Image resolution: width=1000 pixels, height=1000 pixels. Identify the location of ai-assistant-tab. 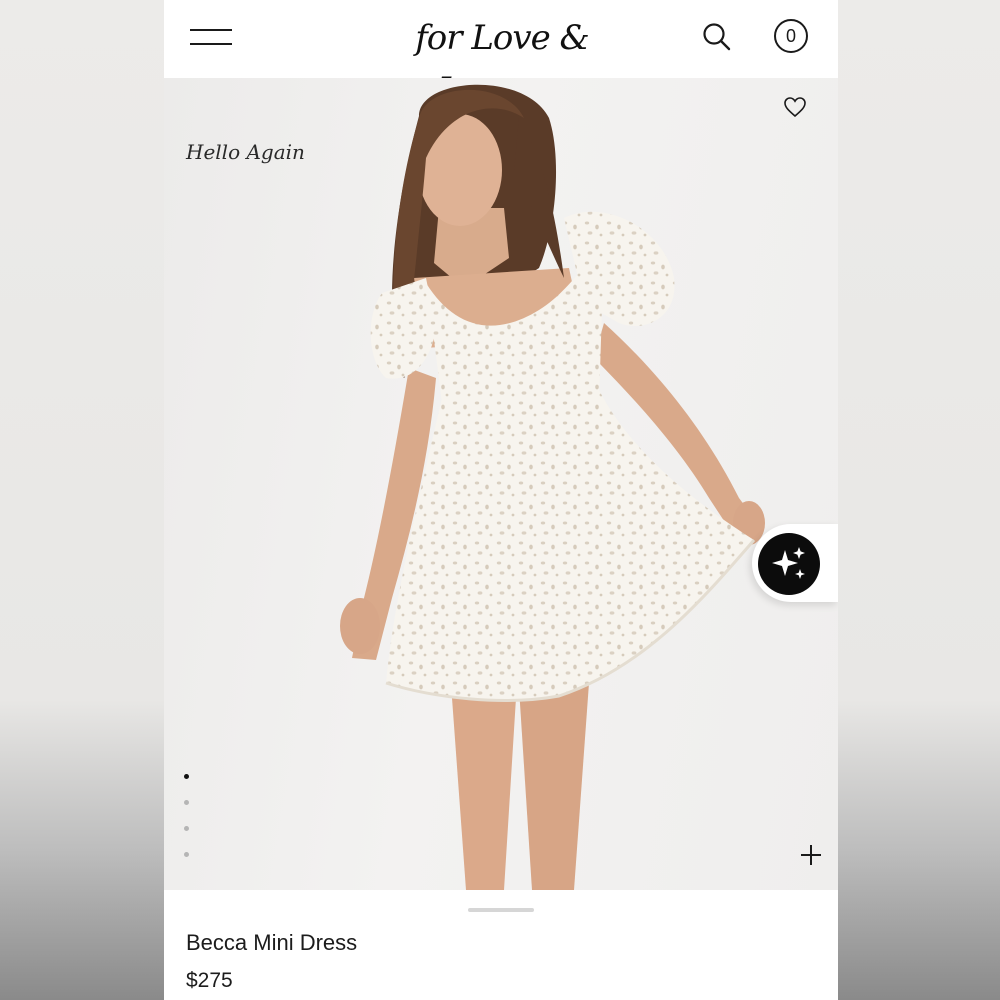
(795, 563).